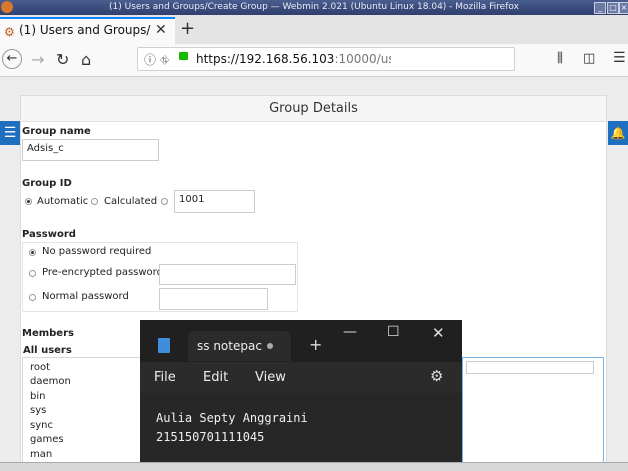 The height and width of the screenshot is (471, 628). Describe the element at coordinates (40, 367) in the screenshot. I see `list-item: root` at that location.